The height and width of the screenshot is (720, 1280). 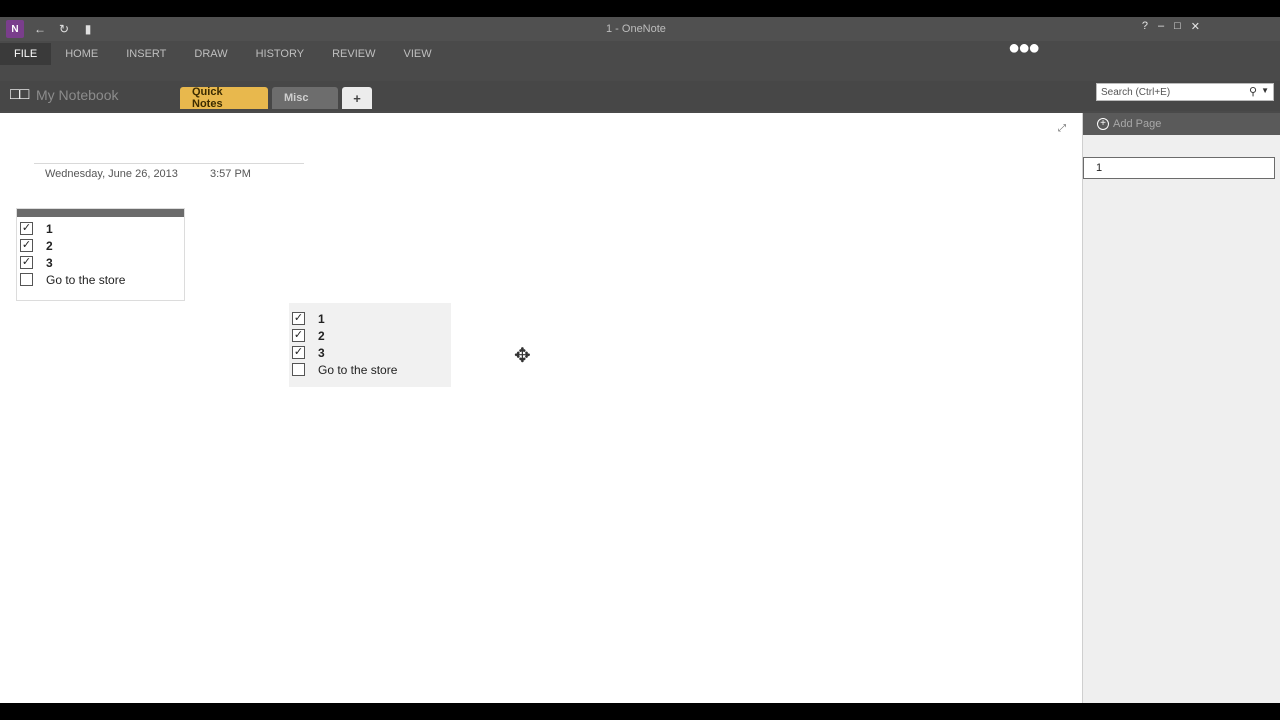 What do you see at coordinates (417, 54) in the screenshot?
I see `tab-view: VIEW` at bounding box center [417, 54].